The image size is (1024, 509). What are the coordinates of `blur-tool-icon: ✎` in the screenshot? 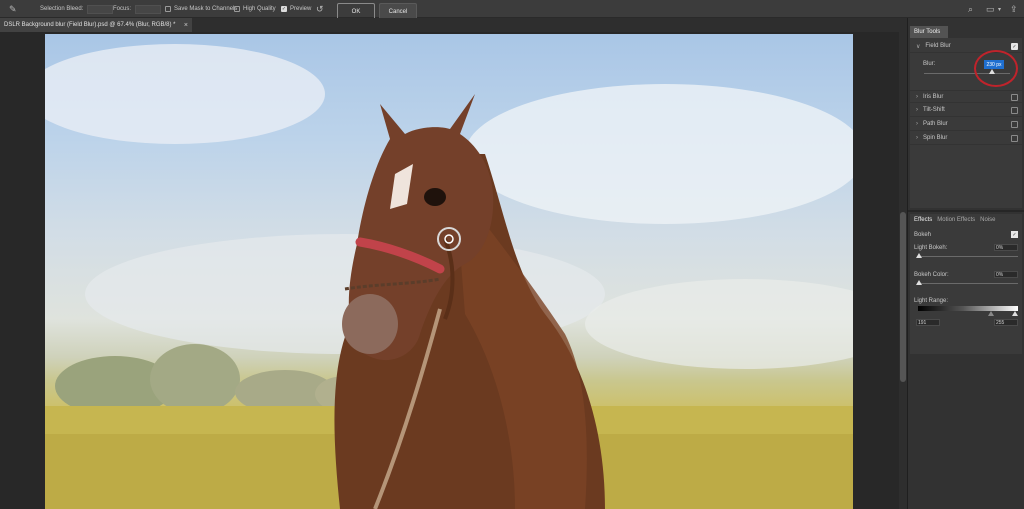 It's located at (13, 9).